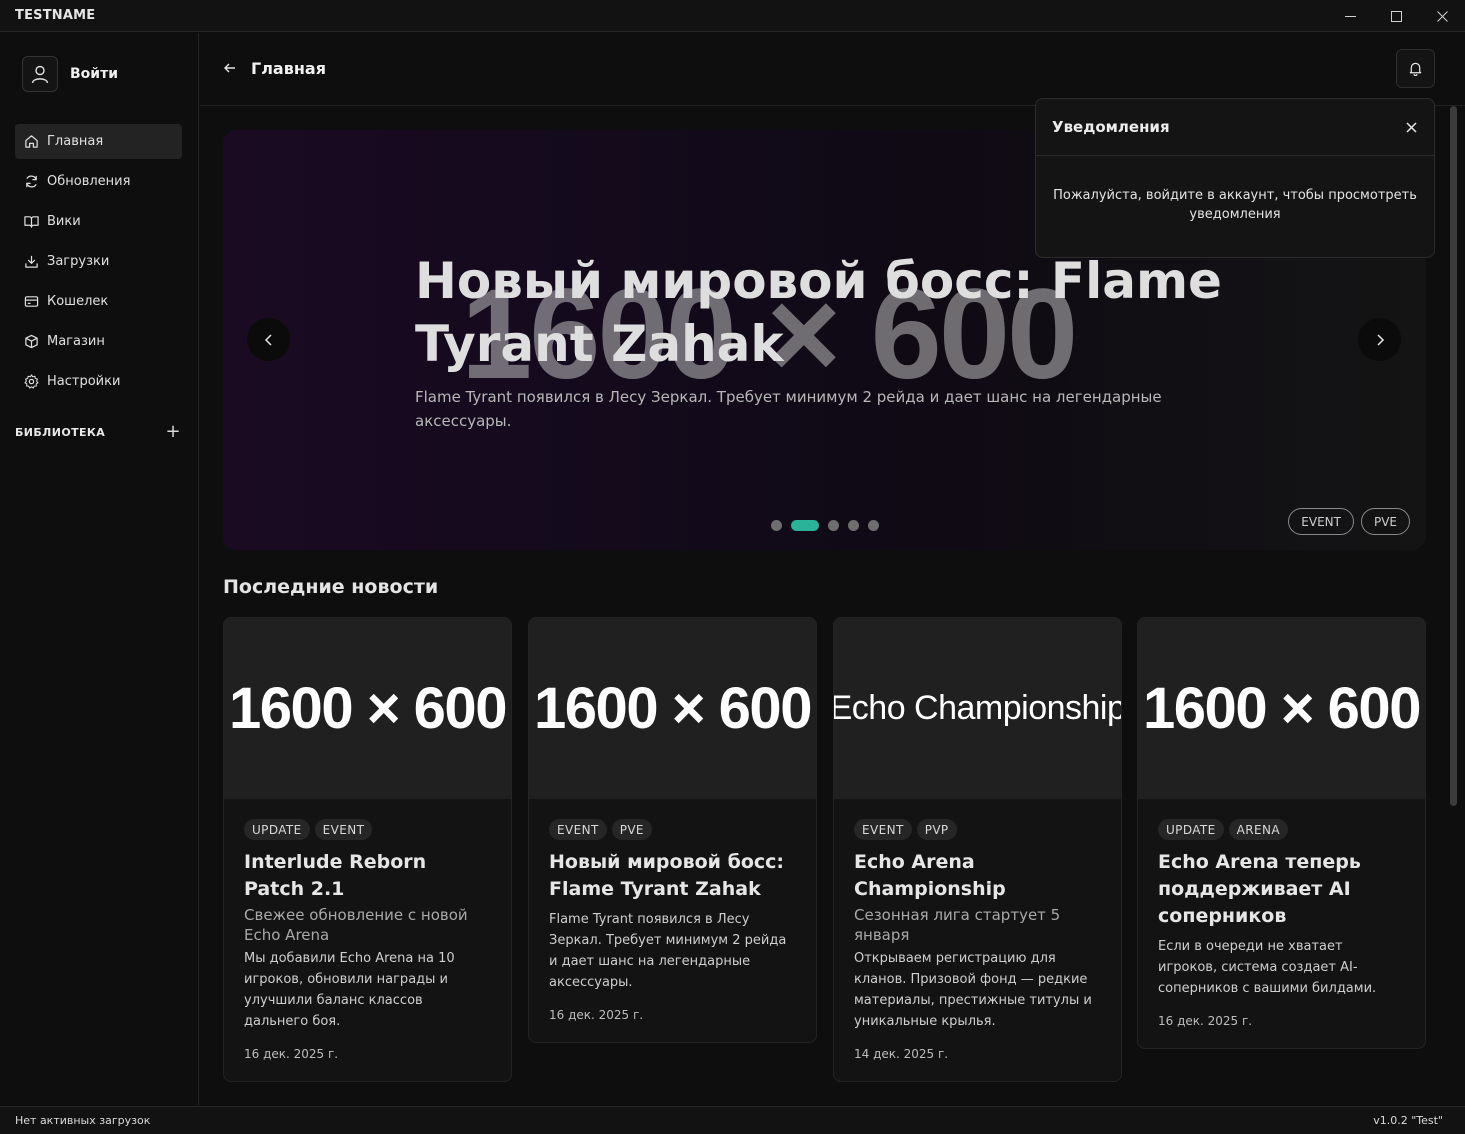 Image resolution: width=1465 pixels, height=1134 pixels. I want to click on close-window-button, so click(1442, 16).